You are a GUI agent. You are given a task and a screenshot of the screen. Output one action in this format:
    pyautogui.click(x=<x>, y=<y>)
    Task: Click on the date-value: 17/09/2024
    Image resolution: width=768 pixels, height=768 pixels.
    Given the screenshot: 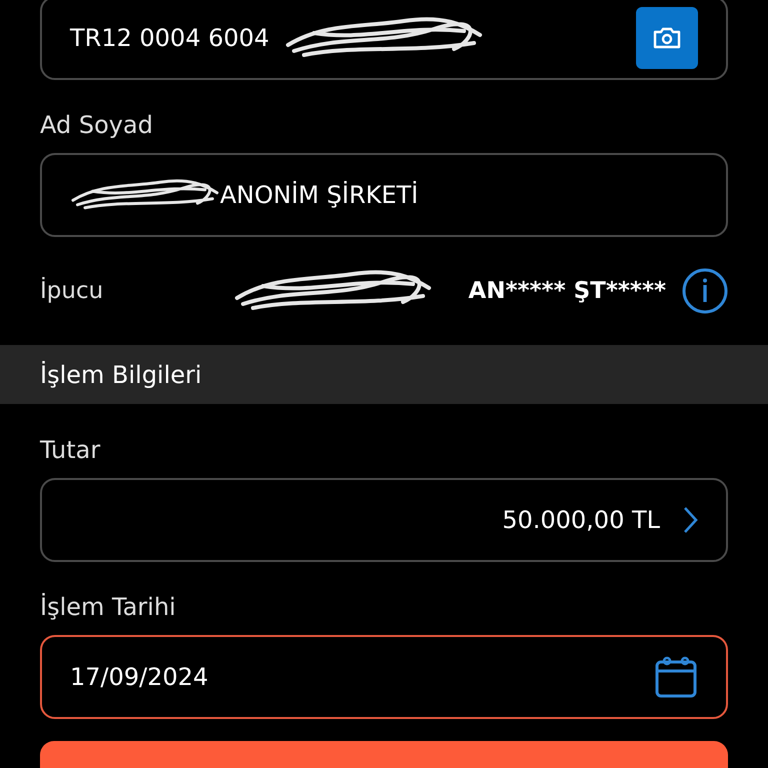 What is the action you would take?
    pyautogui.click(x=139, y=677)
    